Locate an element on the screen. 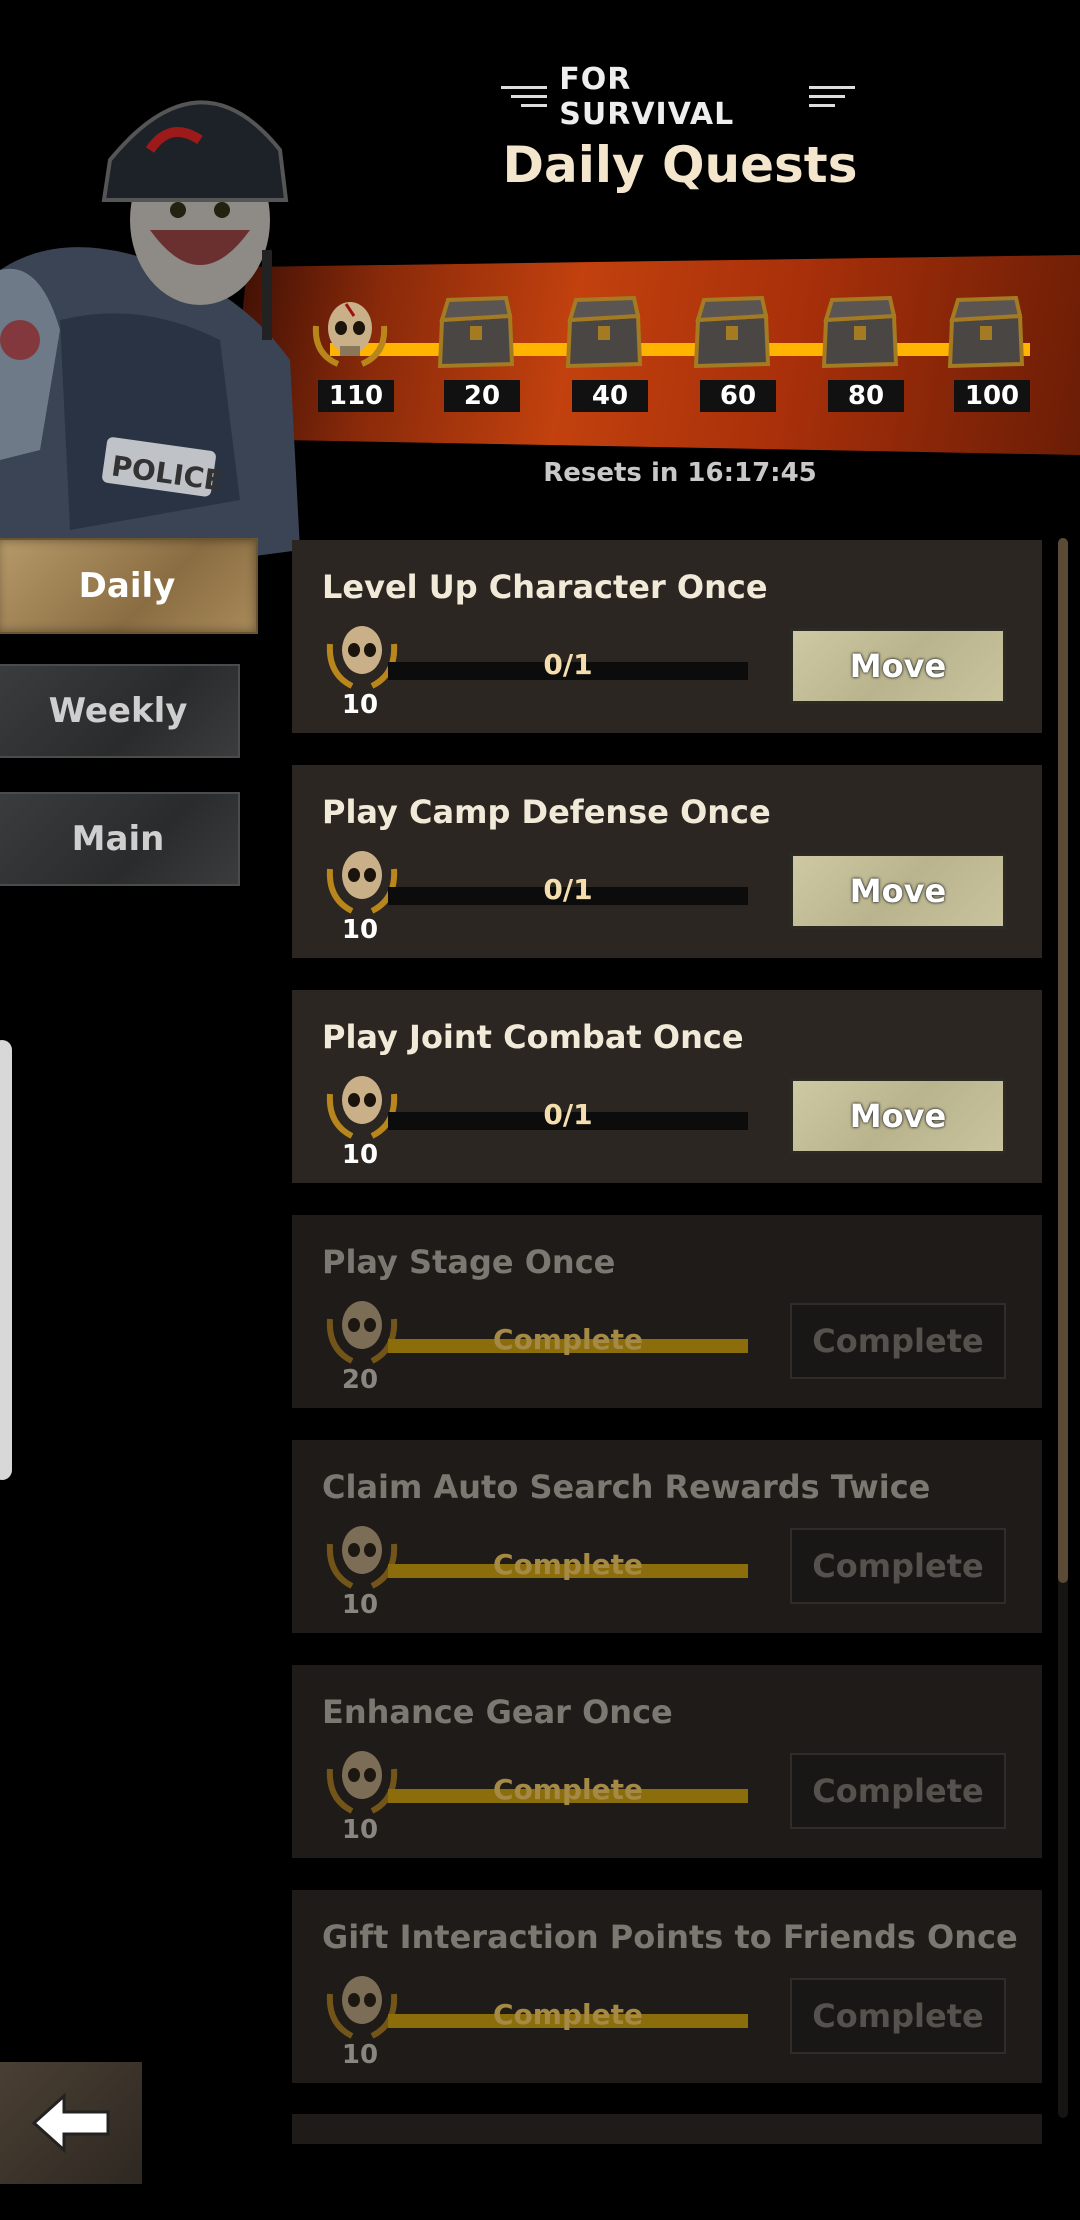  milestone-chest: 80 is located at coordinates (866, 355).